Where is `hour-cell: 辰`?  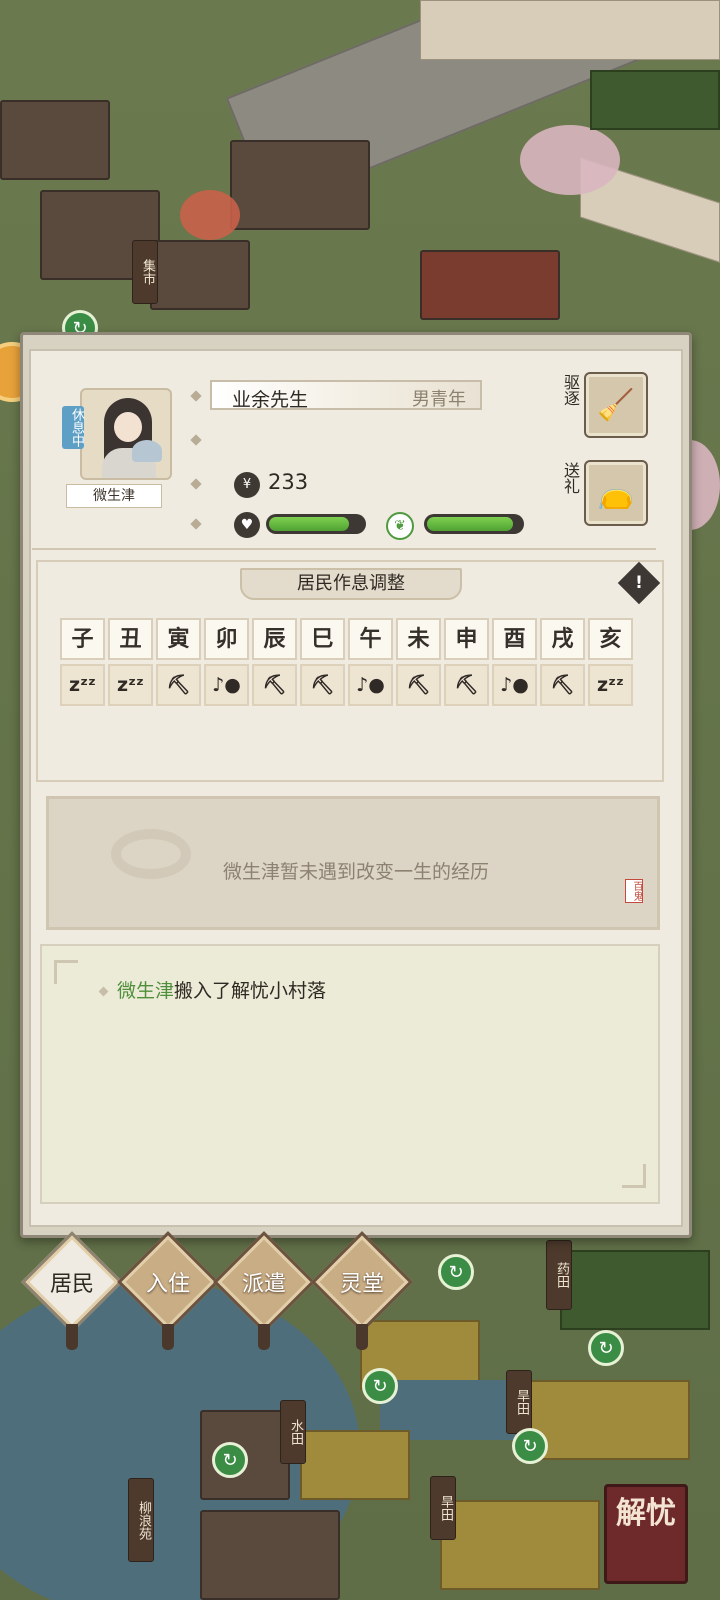 hour-cell: 辰 is located at coordinates (274, 639).